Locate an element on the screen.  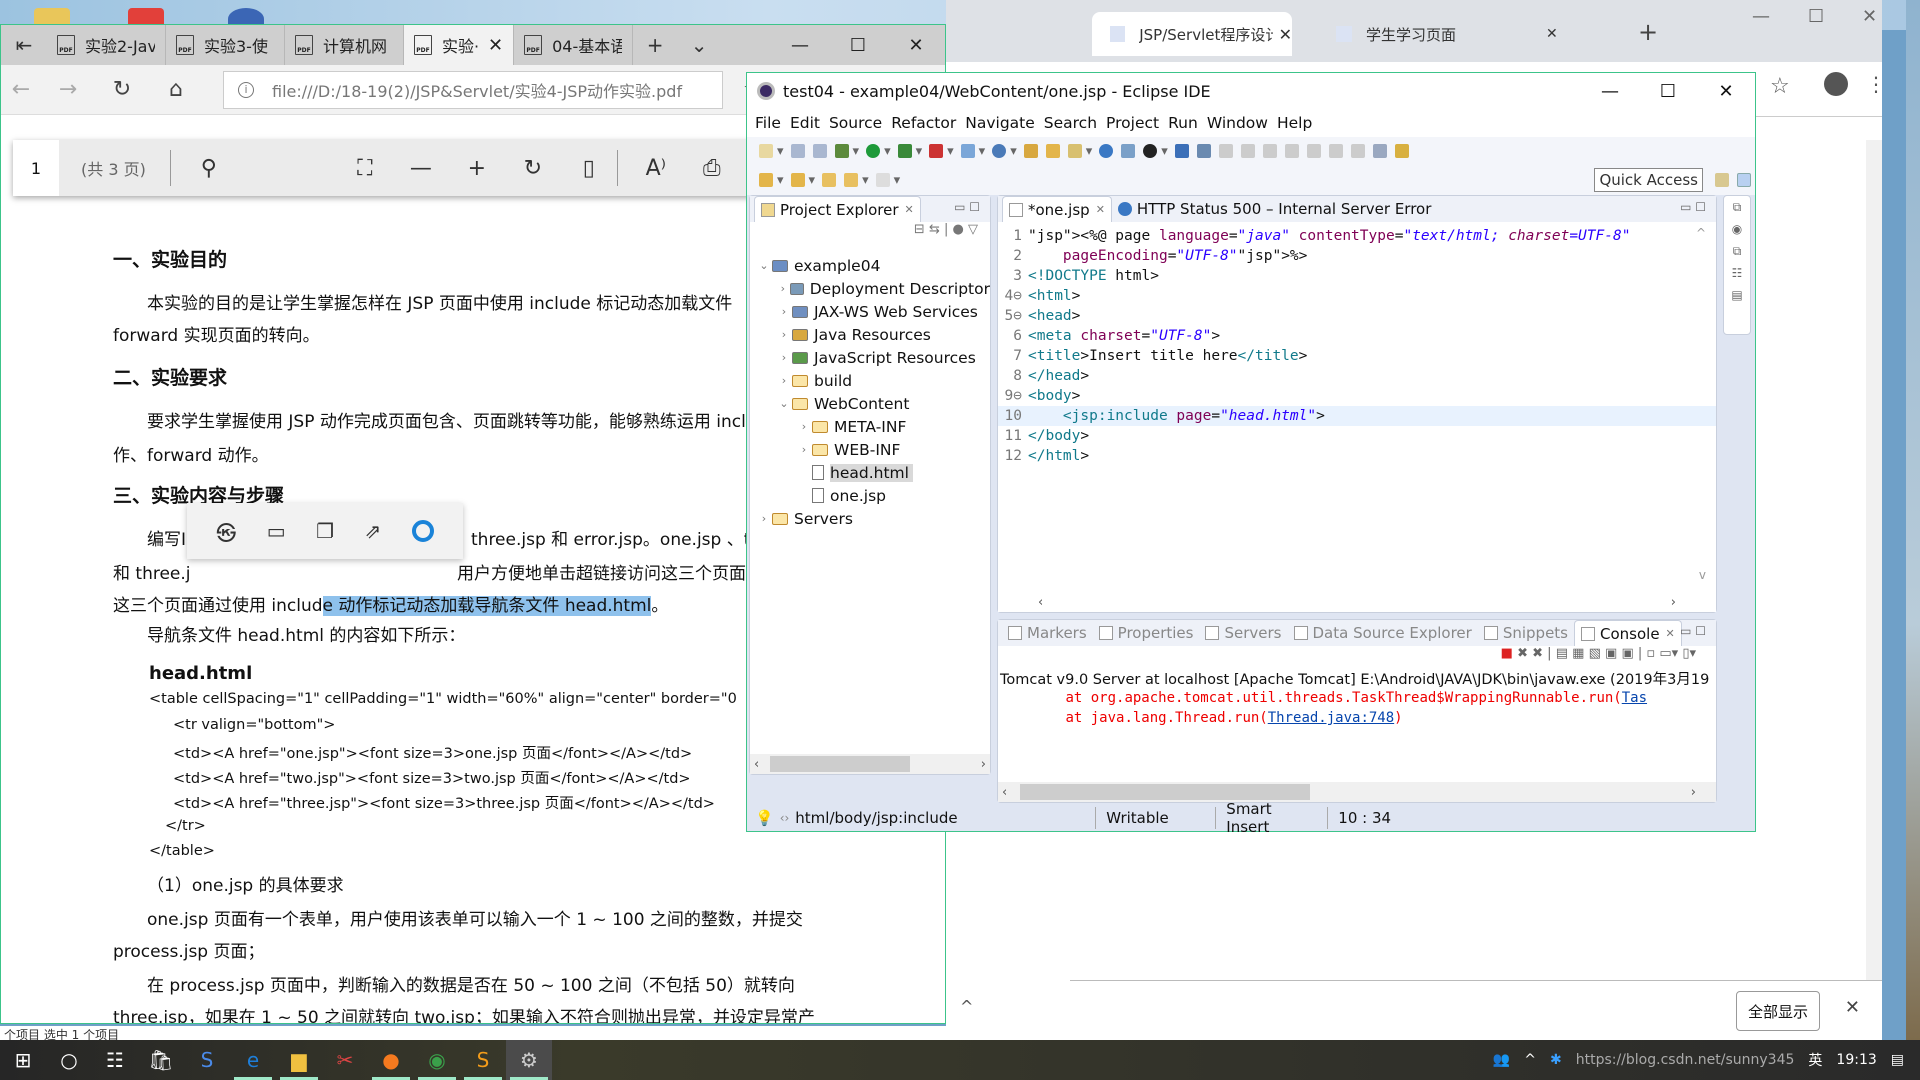
close-icon: ✕ is located at coordinates (1670, 633).